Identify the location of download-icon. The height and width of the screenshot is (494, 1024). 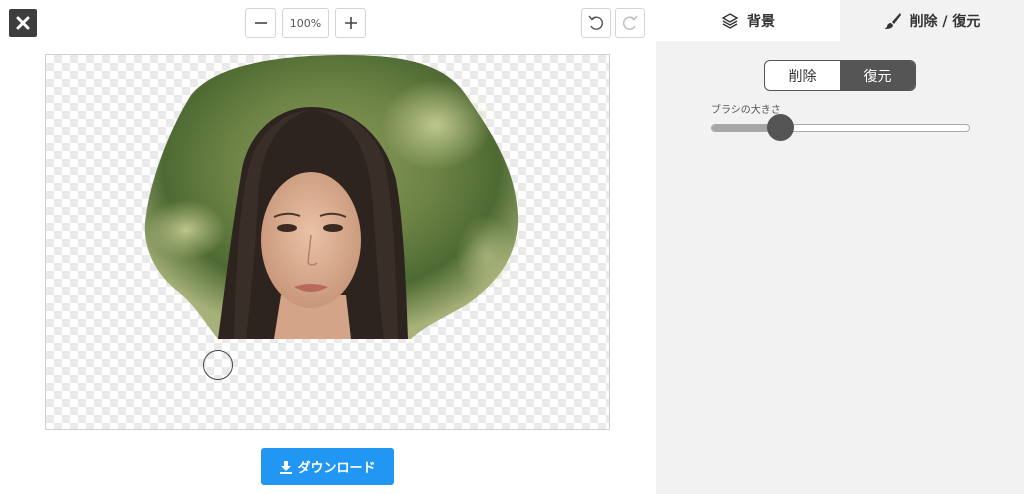
(286, 467).